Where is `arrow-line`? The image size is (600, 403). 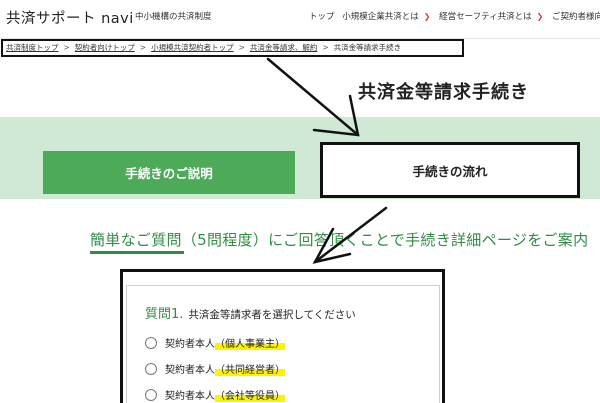
arrow-line is located at coordinates (313, 97).